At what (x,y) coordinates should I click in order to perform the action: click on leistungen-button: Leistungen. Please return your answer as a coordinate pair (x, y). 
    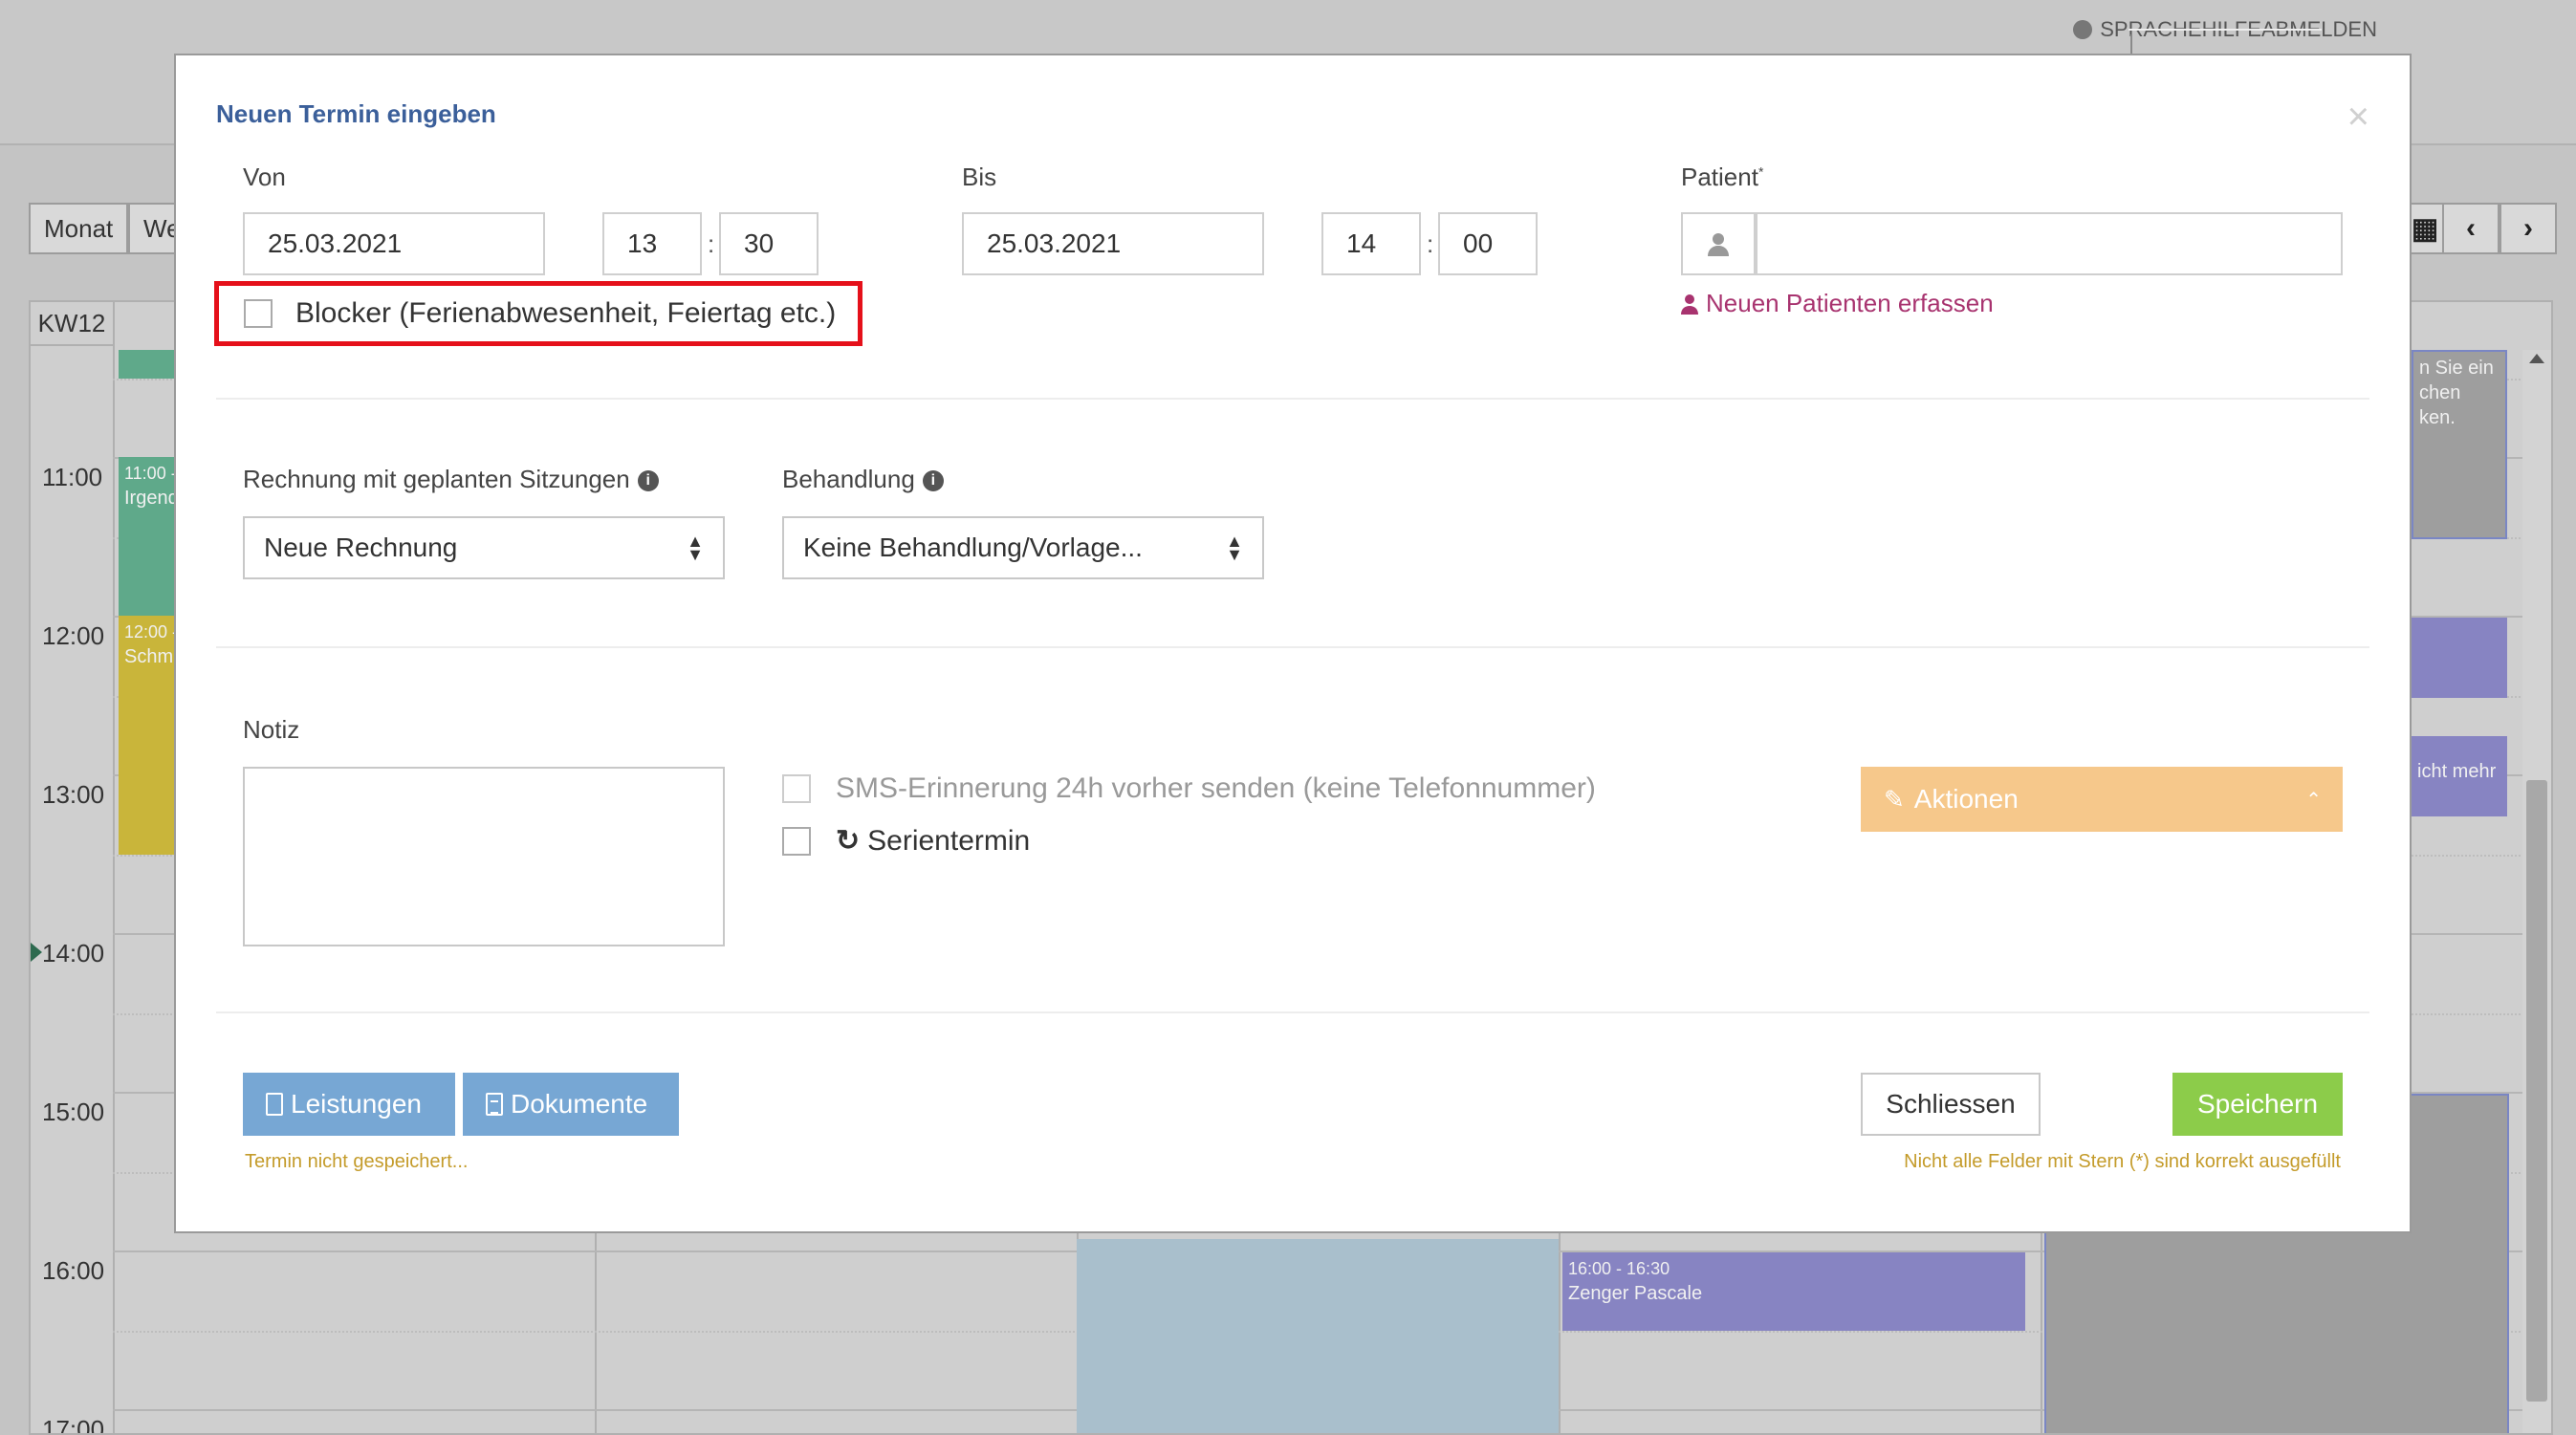
    Looking at the image, I should click on (349, 1104).